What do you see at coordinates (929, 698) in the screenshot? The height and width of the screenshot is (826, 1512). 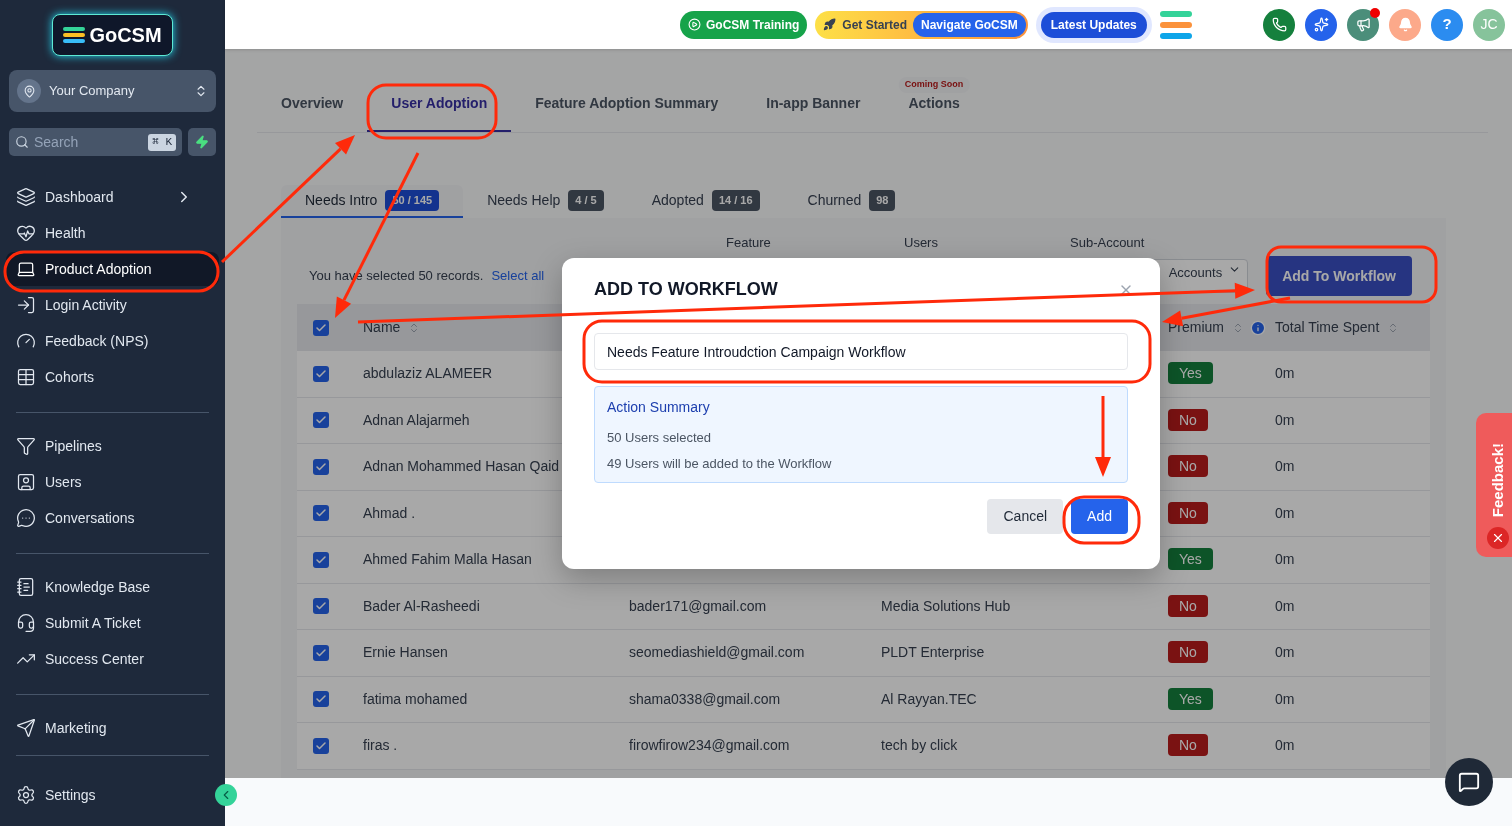 I see `table-cell: Al Rayyan.TEC` at bounding box center [929, 698].